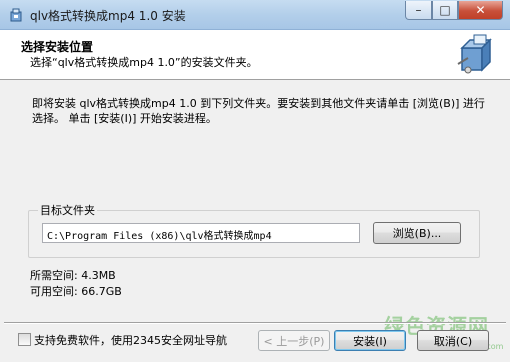  What do you see at coordinates (453, 340) in the screenshot?
I see `cancel-button: 取消(C)` at bounding box center [453, 340].